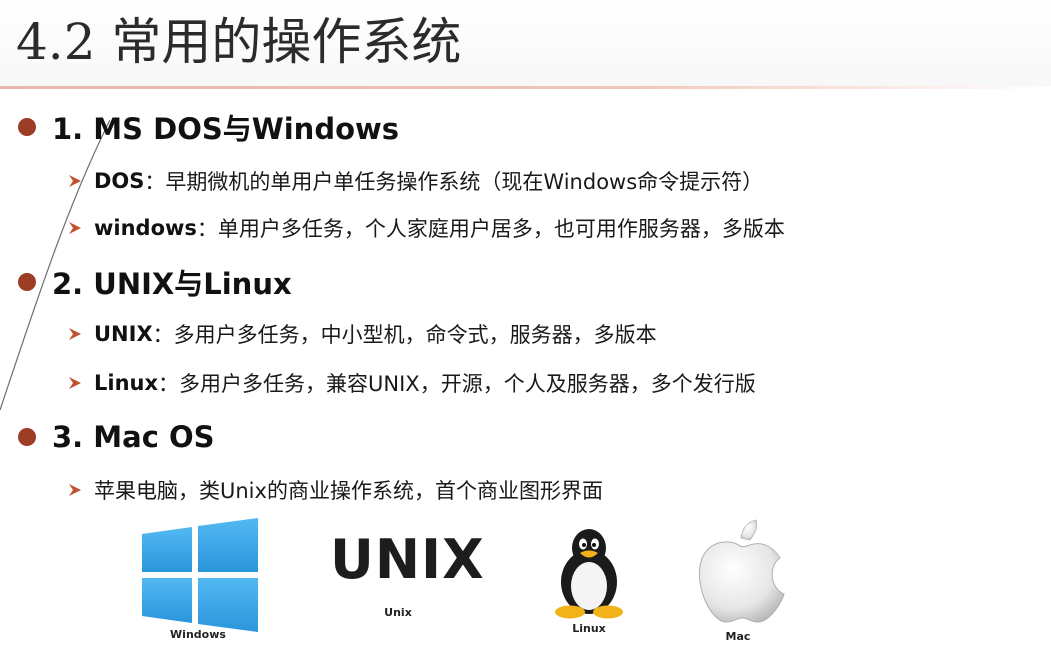 The height and width of the screenshot is (661, 1051). I want to click on section-mac-os: 3. Mac OS, so click(116, 437).